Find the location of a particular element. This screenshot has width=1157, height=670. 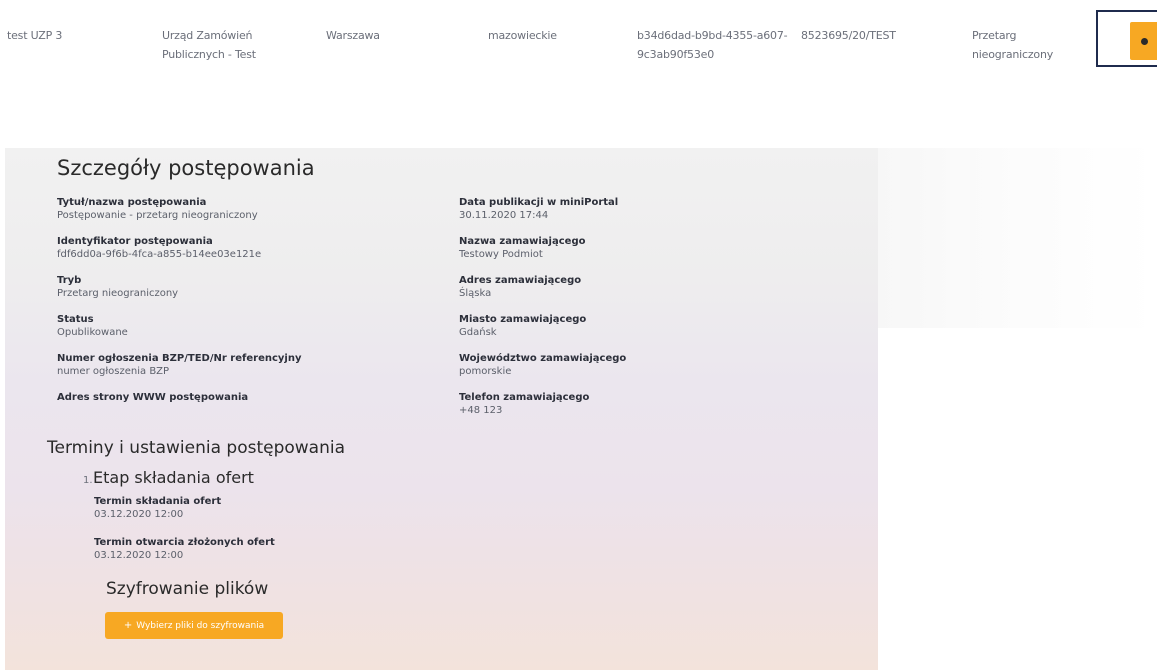

field-value: 30.11.2020 17:44 is located at coordinates (504, 215).